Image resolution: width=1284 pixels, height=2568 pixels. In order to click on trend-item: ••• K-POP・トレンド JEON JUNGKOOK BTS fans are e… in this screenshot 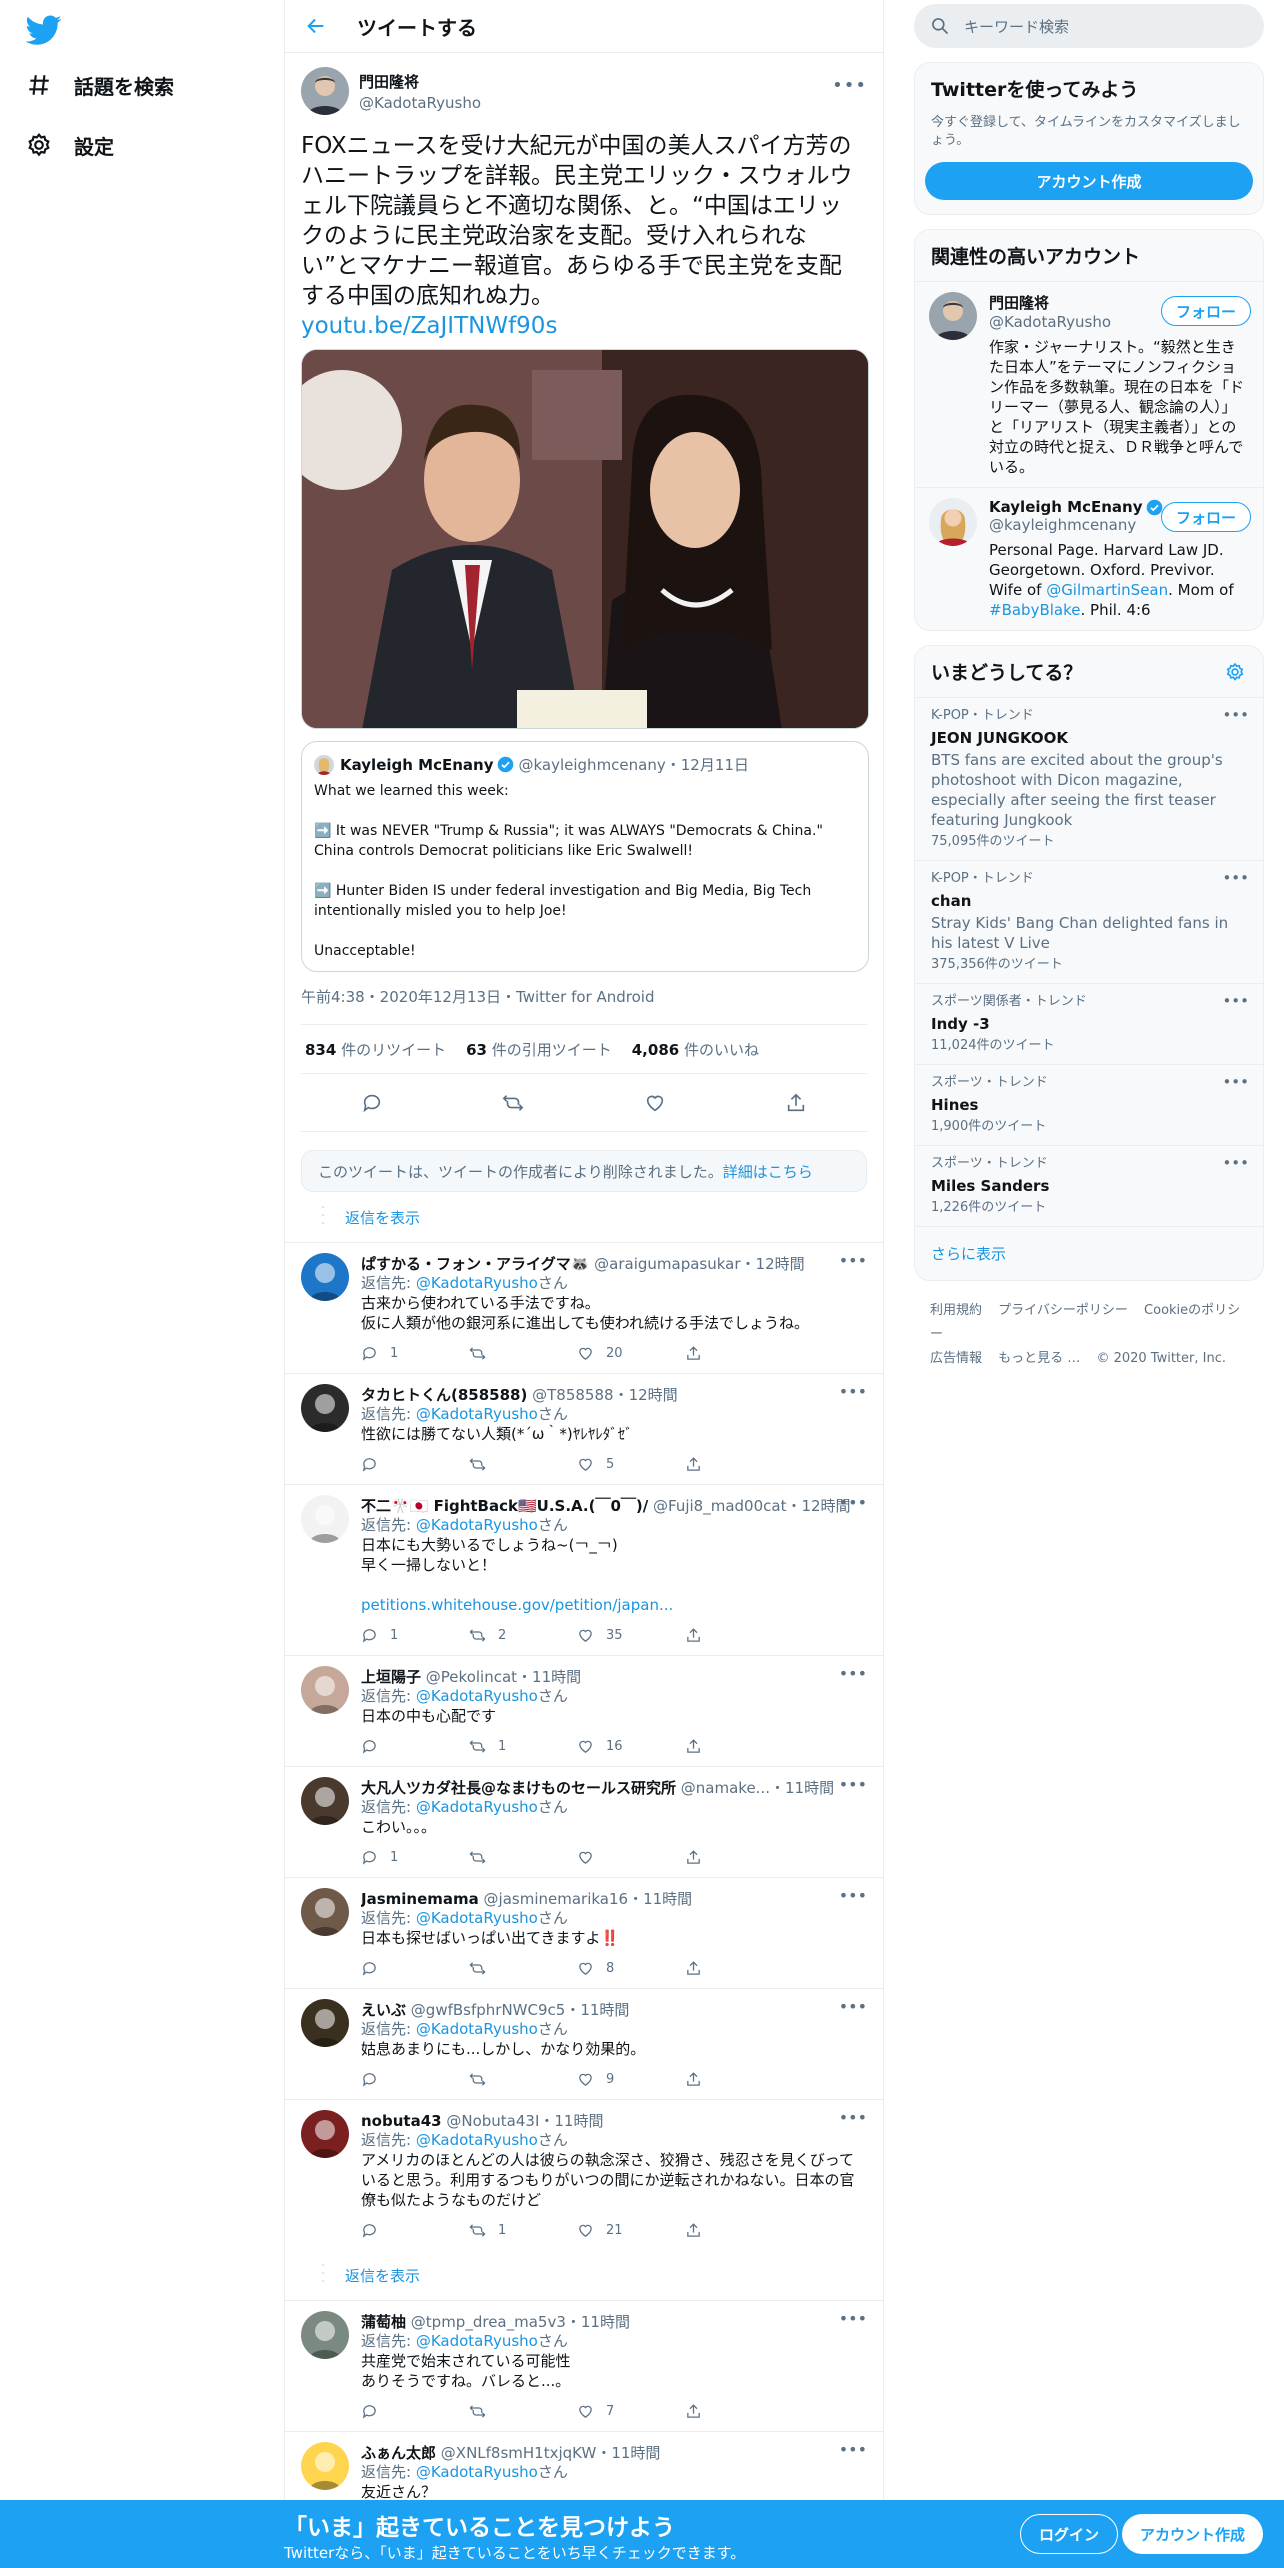, I will do `click(1089, 778)`.